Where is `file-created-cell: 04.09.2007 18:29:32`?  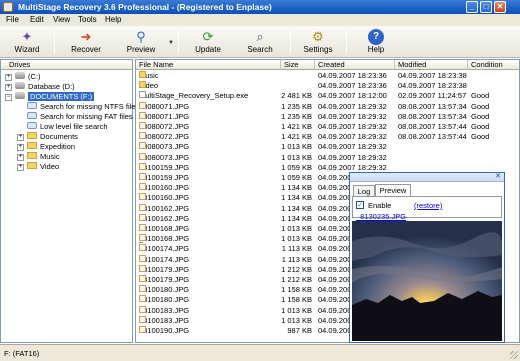 file-created-cell: 04.09.2007 18:29:32 is located at coordinates (352, 147).